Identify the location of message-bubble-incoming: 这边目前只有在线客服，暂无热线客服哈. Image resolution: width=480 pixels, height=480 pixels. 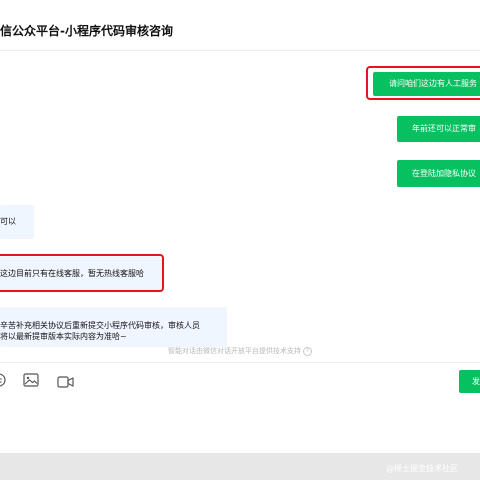
(81, 274).